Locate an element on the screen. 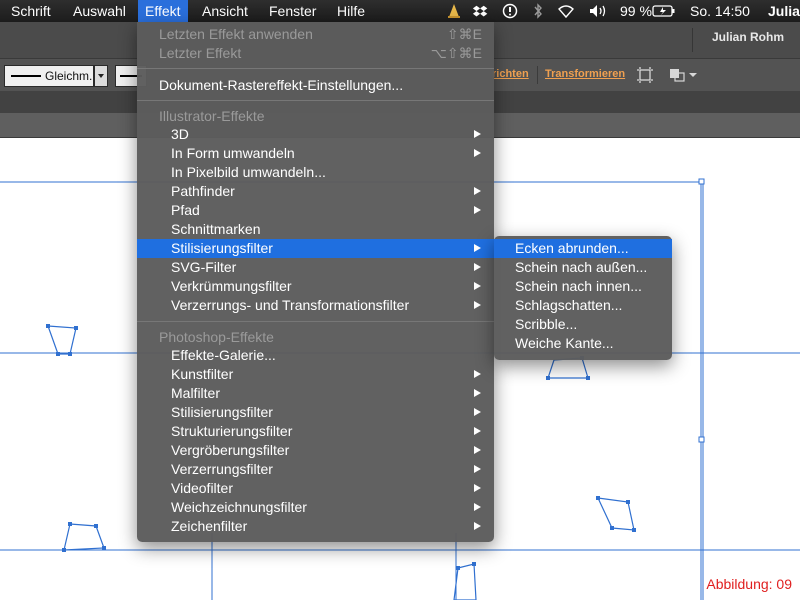 The image size is (800, 600). menu-item-verzerrungsfilter: Verzerrungsfilter is located at coordinates (315, 469).